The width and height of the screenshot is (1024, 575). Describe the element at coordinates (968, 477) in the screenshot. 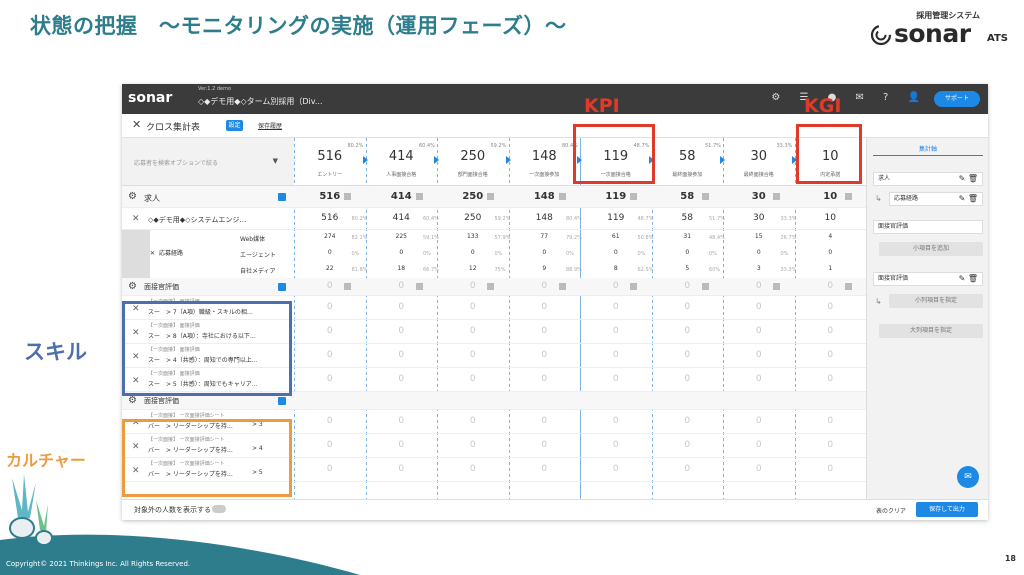

I see `chat-icon: ✉` at that location.